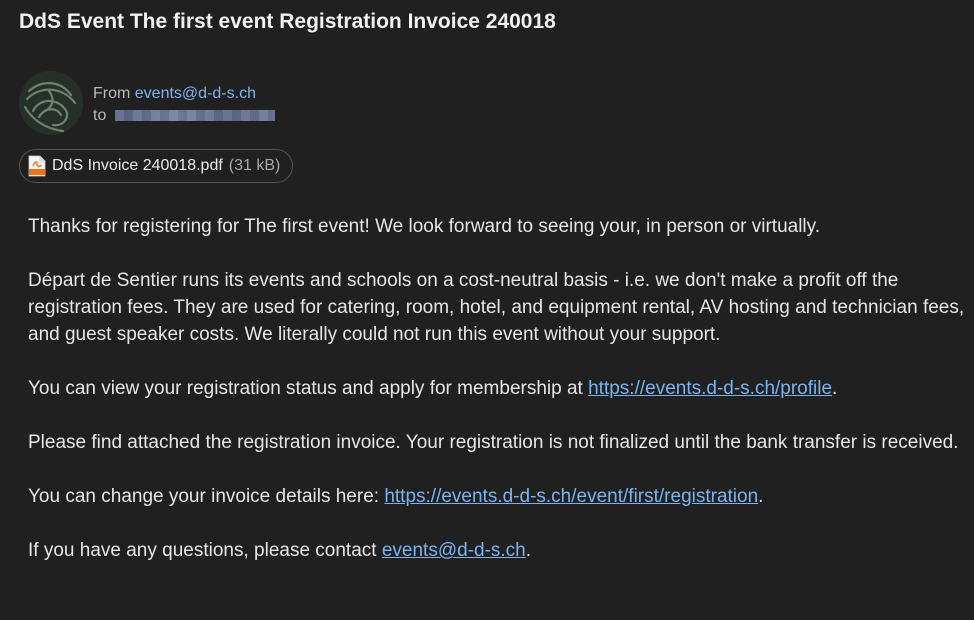 This screenshot has height=620, width=974. What do you see at coordinates (761, 496) in the screenshot?
I see `change-details-period: .` at bounding box center [761, 496].